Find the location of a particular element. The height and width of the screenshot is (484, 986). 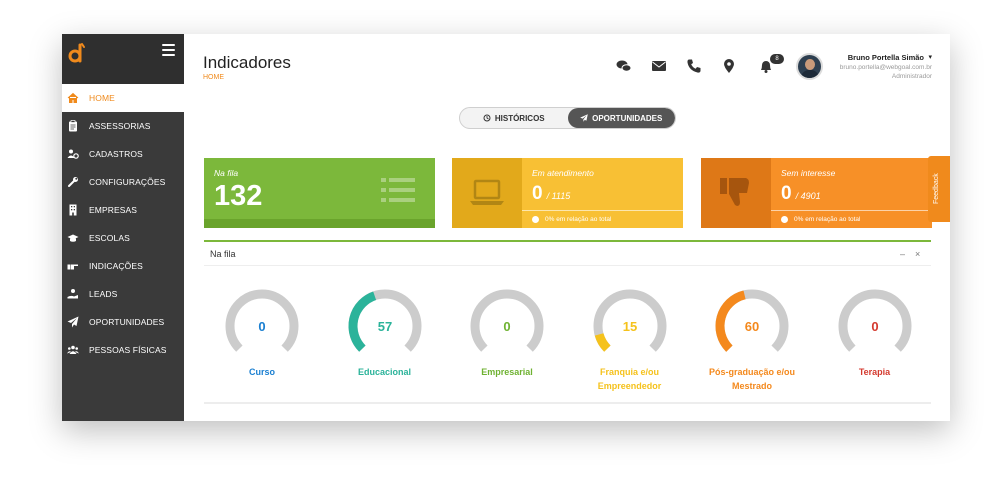

sidebar-item-configuracoes: CONFIGURAÇÕES is located at coordinates (123, 182).